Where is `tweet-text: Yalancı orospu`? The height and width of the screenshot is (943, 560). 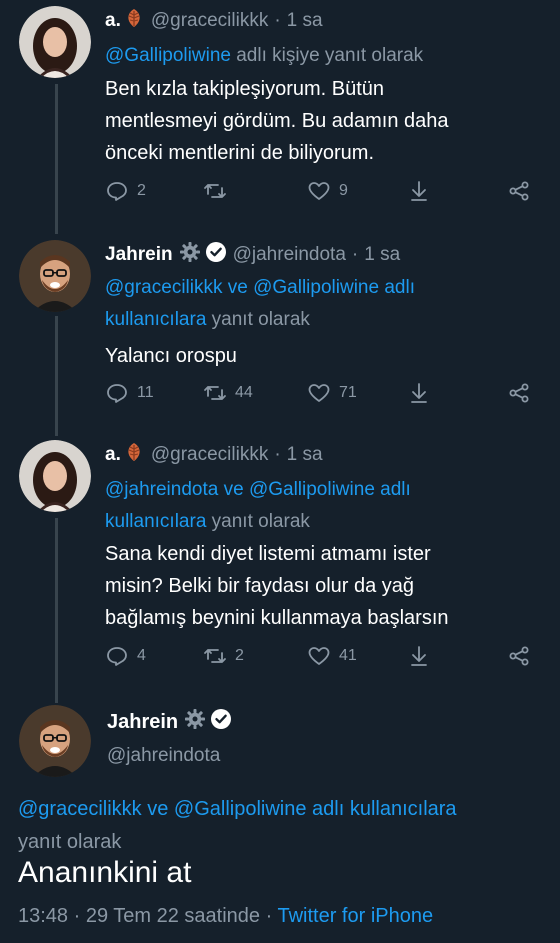
tweet-text: Yalancı orospu is located at coordinates (325, 356).